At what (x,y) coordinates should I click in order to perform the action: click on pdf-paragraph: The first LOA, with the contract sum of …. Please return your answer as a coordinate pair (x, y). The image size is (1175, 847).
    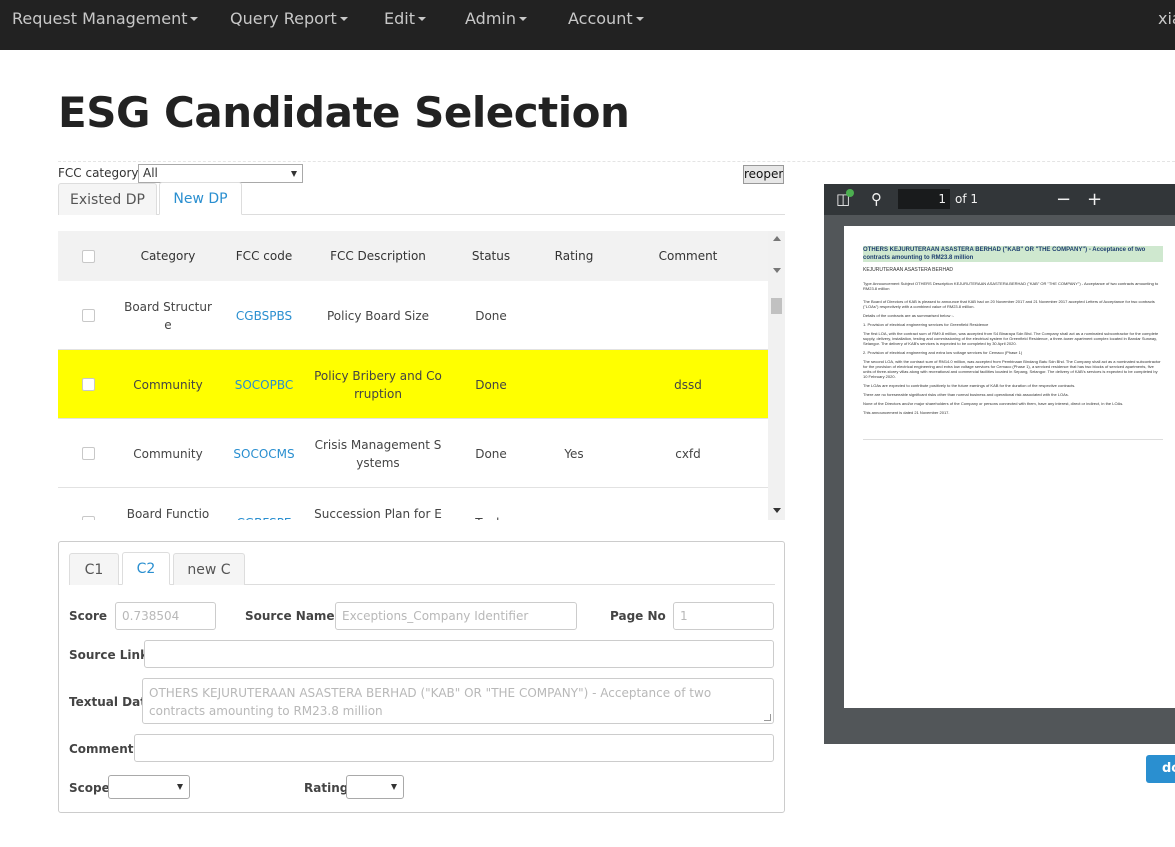
    Looking at the image, I should click on (1011, 338).